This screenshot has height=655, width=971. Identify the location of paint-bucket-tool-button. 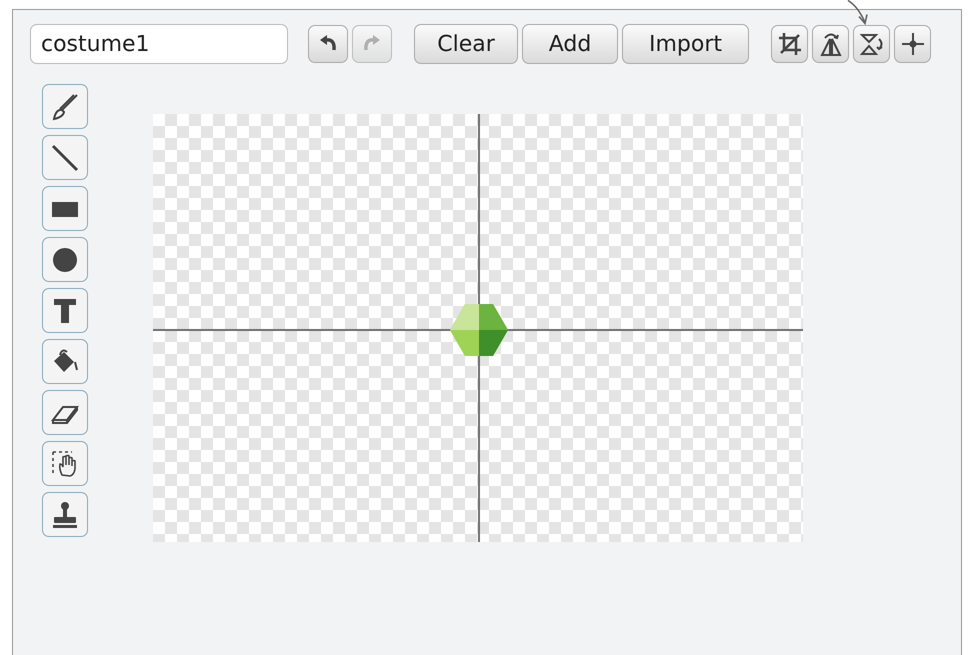
(65, 361).